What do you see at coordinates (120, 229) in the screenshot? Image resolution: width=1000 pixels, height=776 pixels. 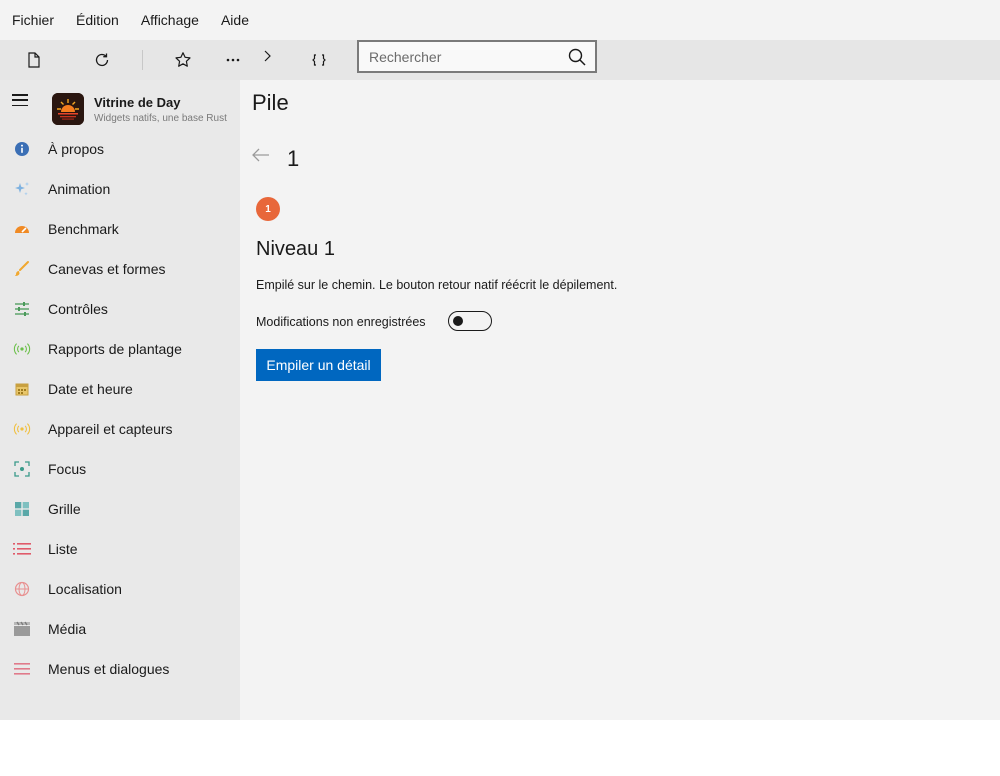 I see `sidebar-item-benchmark: Benchmark` at bounding box center [120, 229].